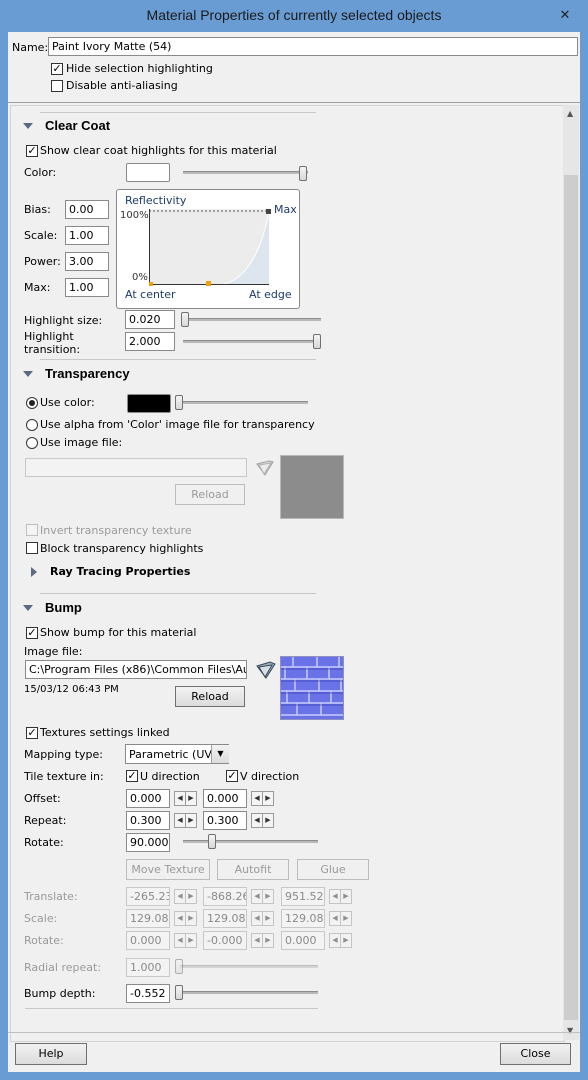  Describe the element at coordinates (570, 113) in the screenshot. I see `scroll-up-icon: ▲` at that location.